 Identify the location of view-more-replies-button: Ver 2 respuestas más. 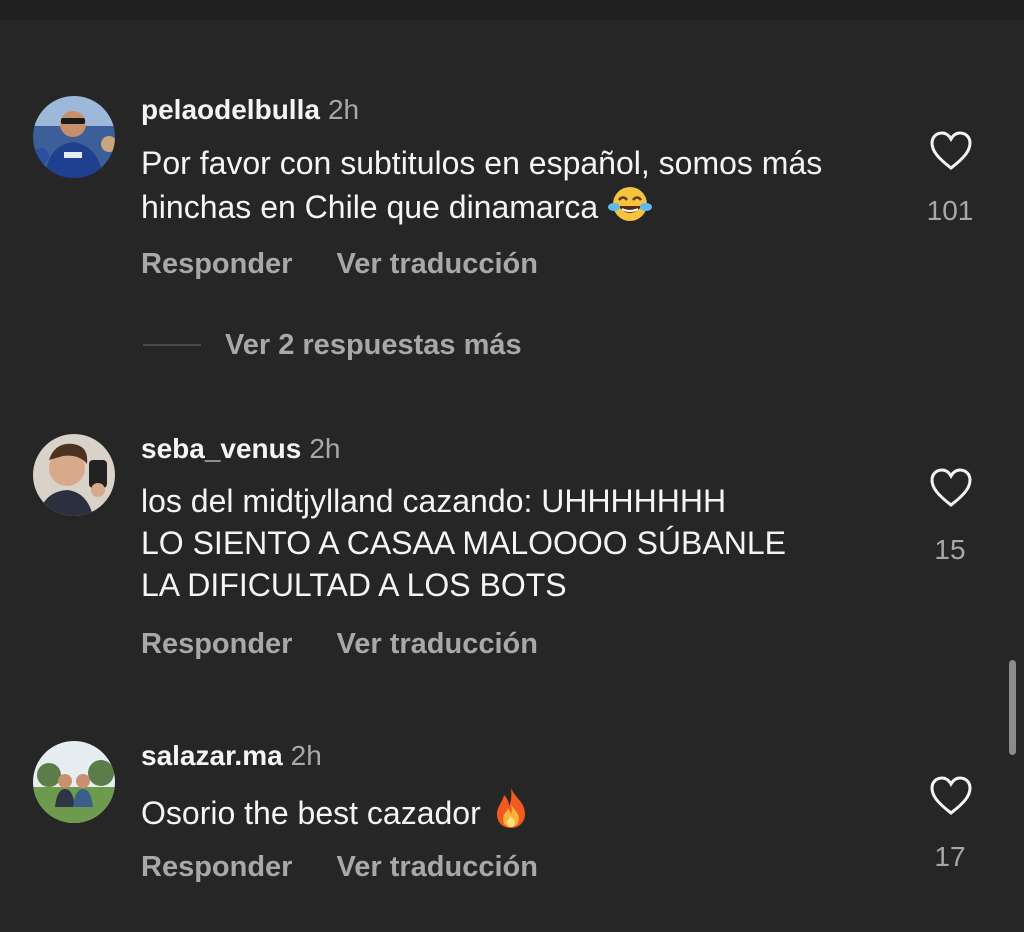
(373, 345).